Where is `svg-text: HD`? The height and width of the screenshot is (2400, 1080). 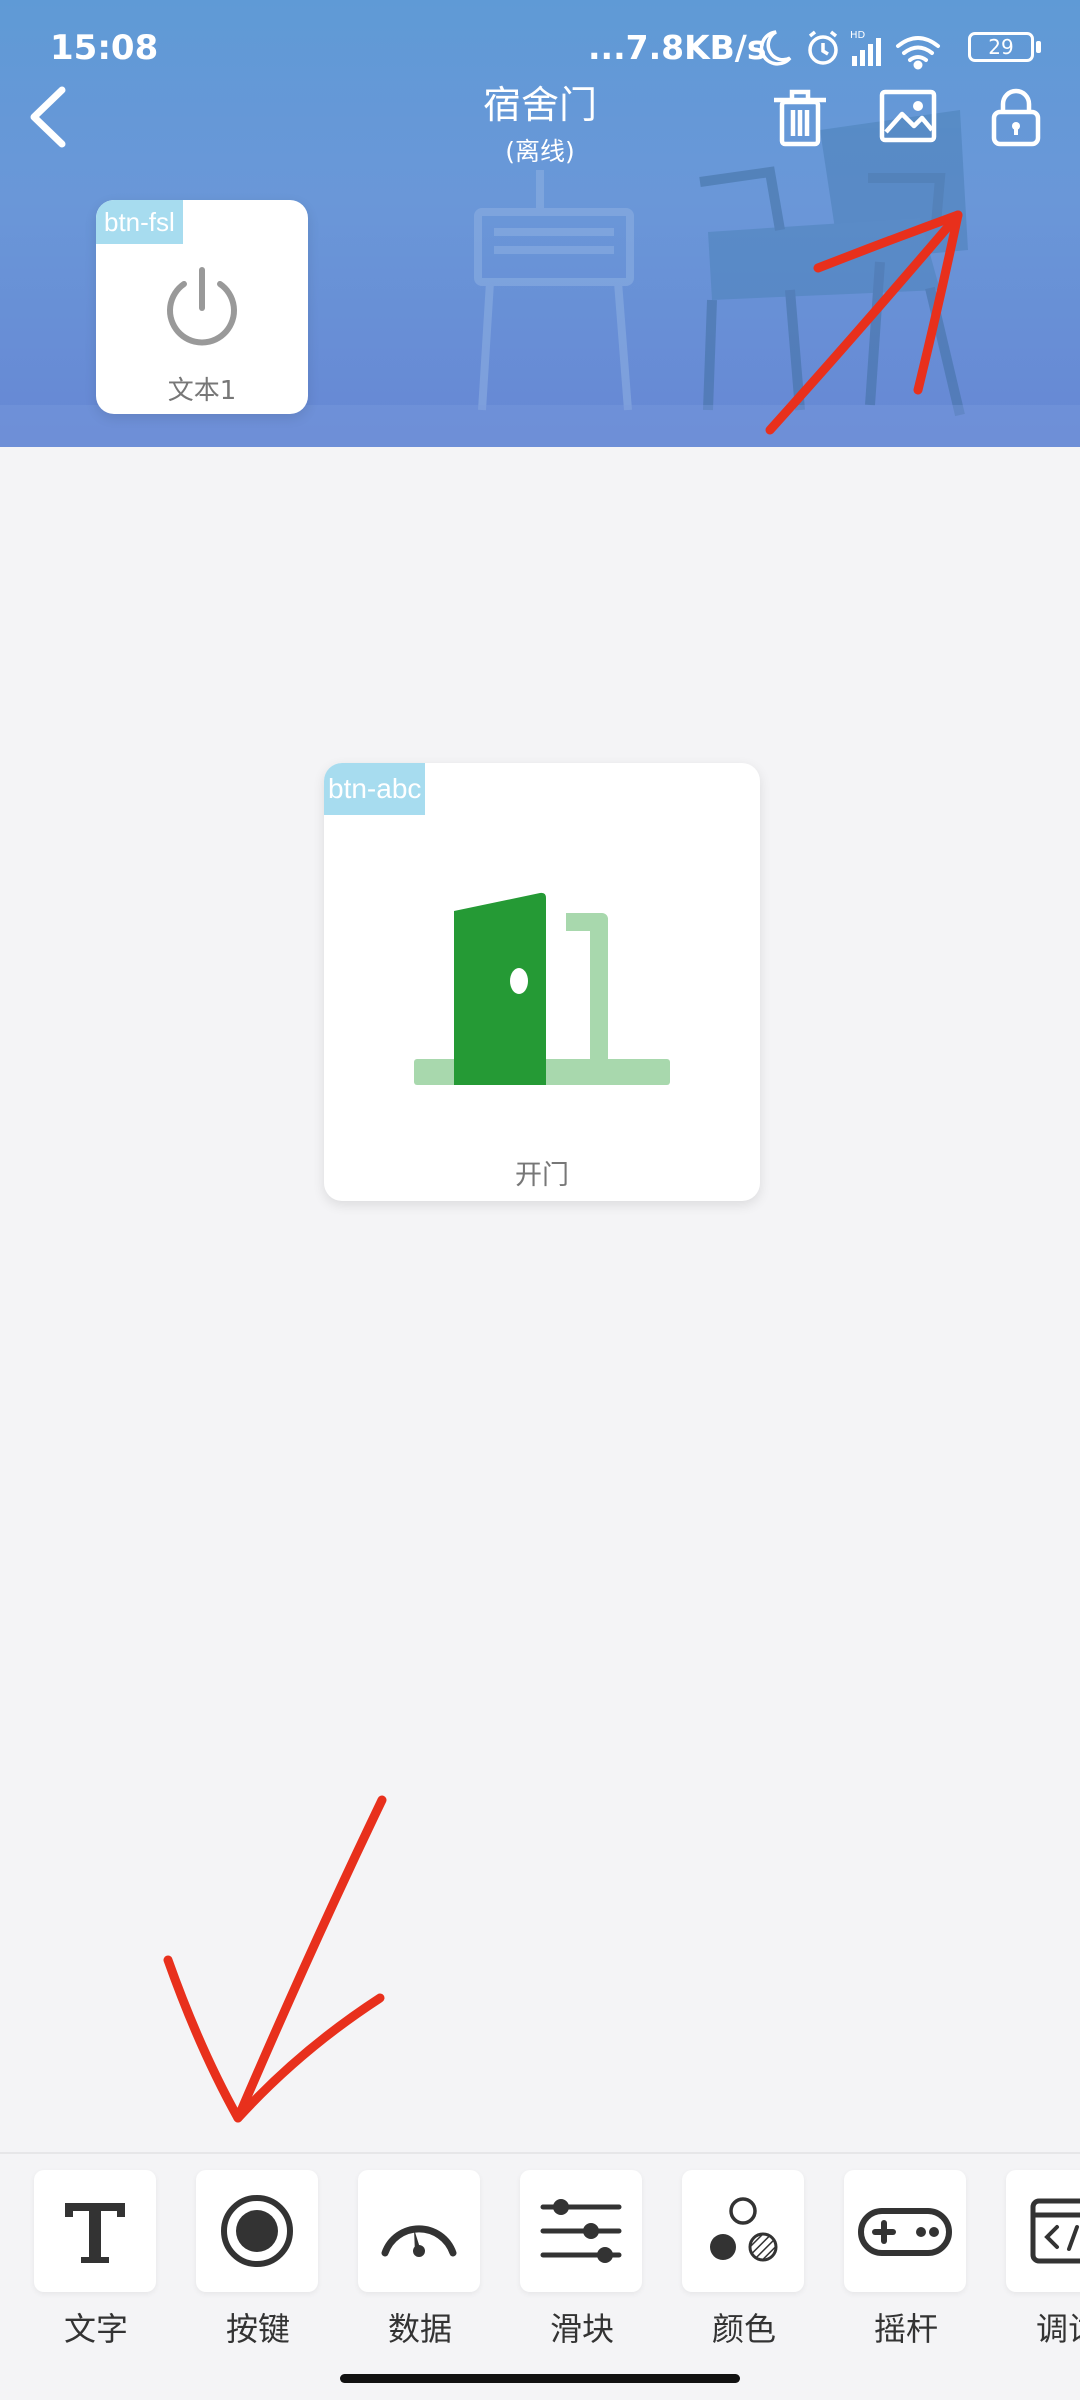
svg-text: HD is located at coordinates (858, 35).